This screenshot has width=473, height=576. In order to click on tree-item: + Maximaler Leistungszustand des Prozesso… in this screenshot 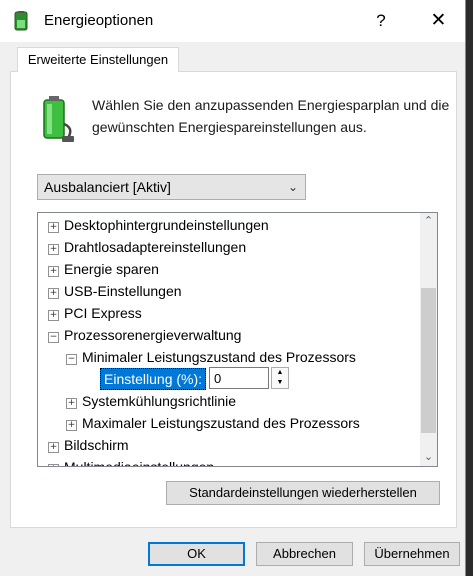, I will do `click(213, 423)`.